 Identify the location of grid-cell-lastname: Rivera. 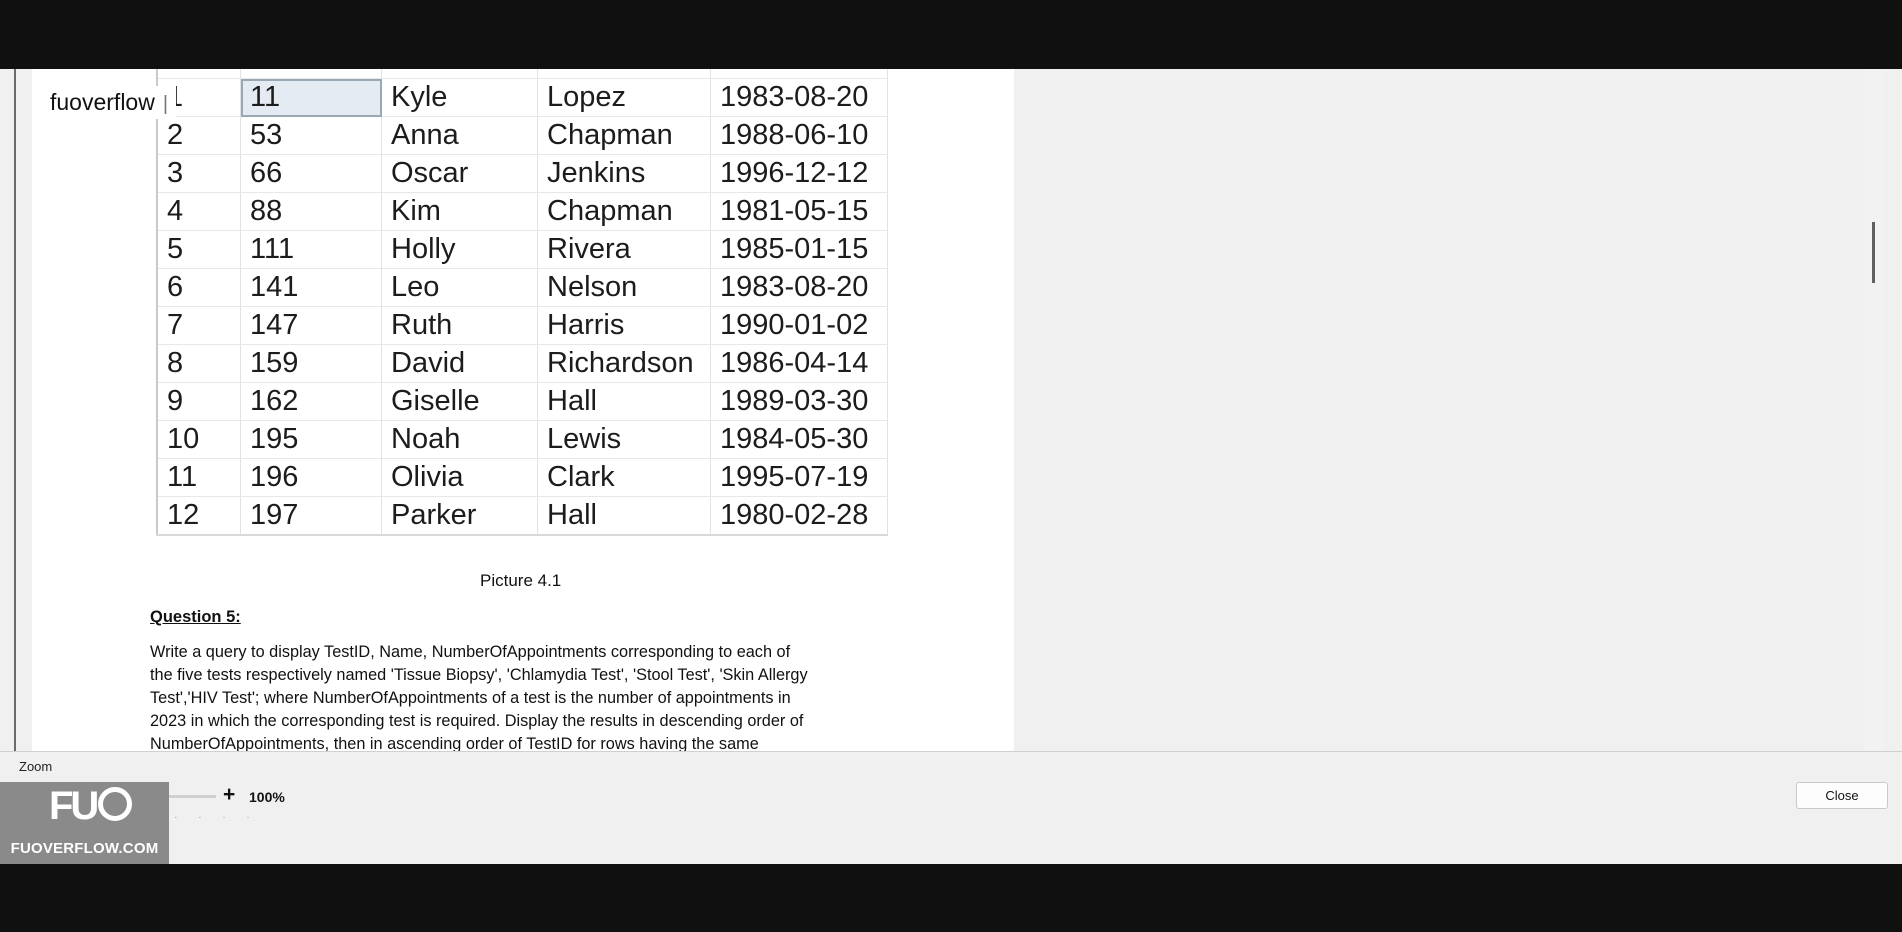
(624, 249).